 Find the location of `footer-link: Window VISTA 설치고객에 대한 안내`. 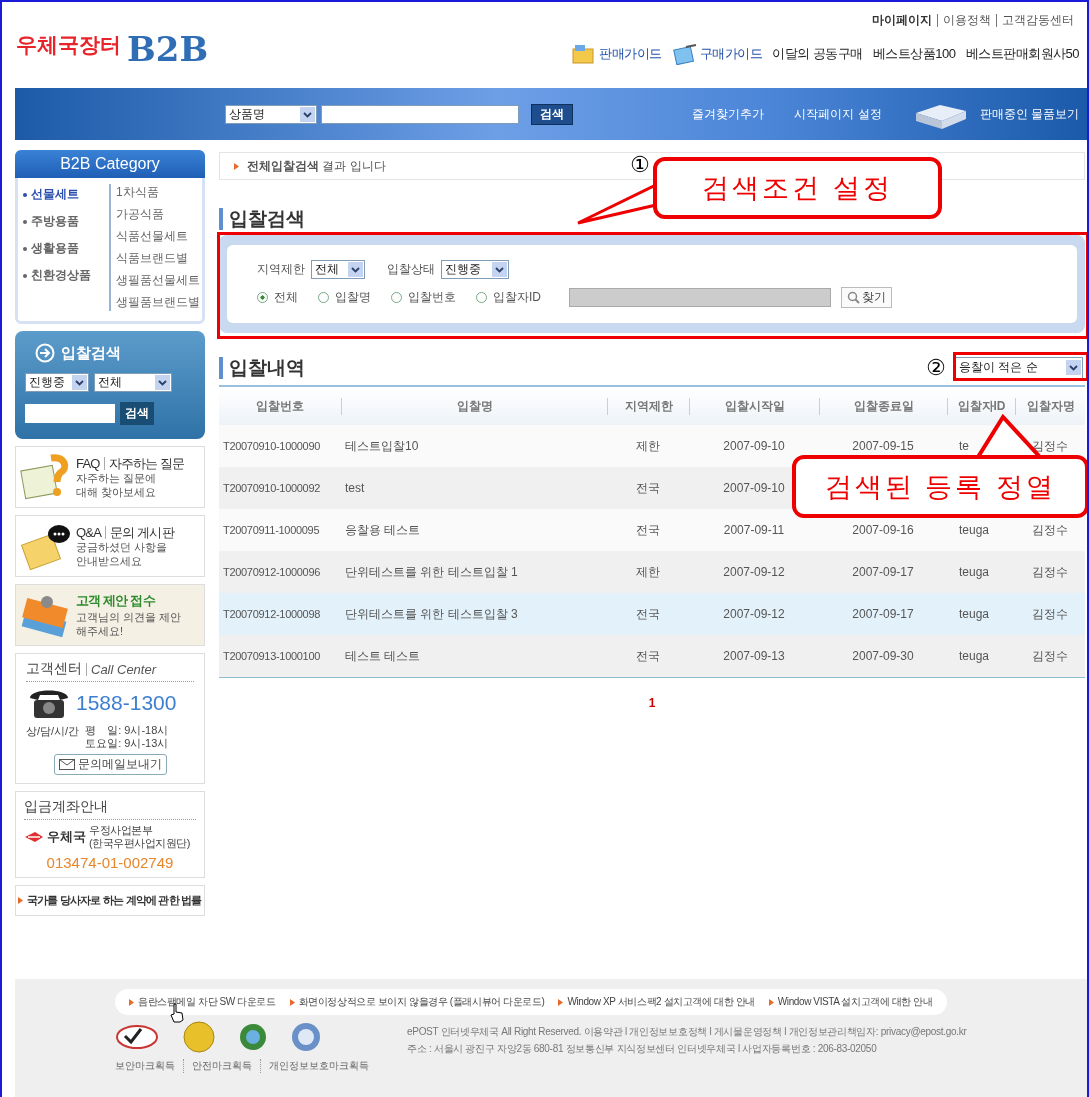

footer-link: Window VISTA 설치고객에 대한 안내 is located at coordinates (850, 1002).